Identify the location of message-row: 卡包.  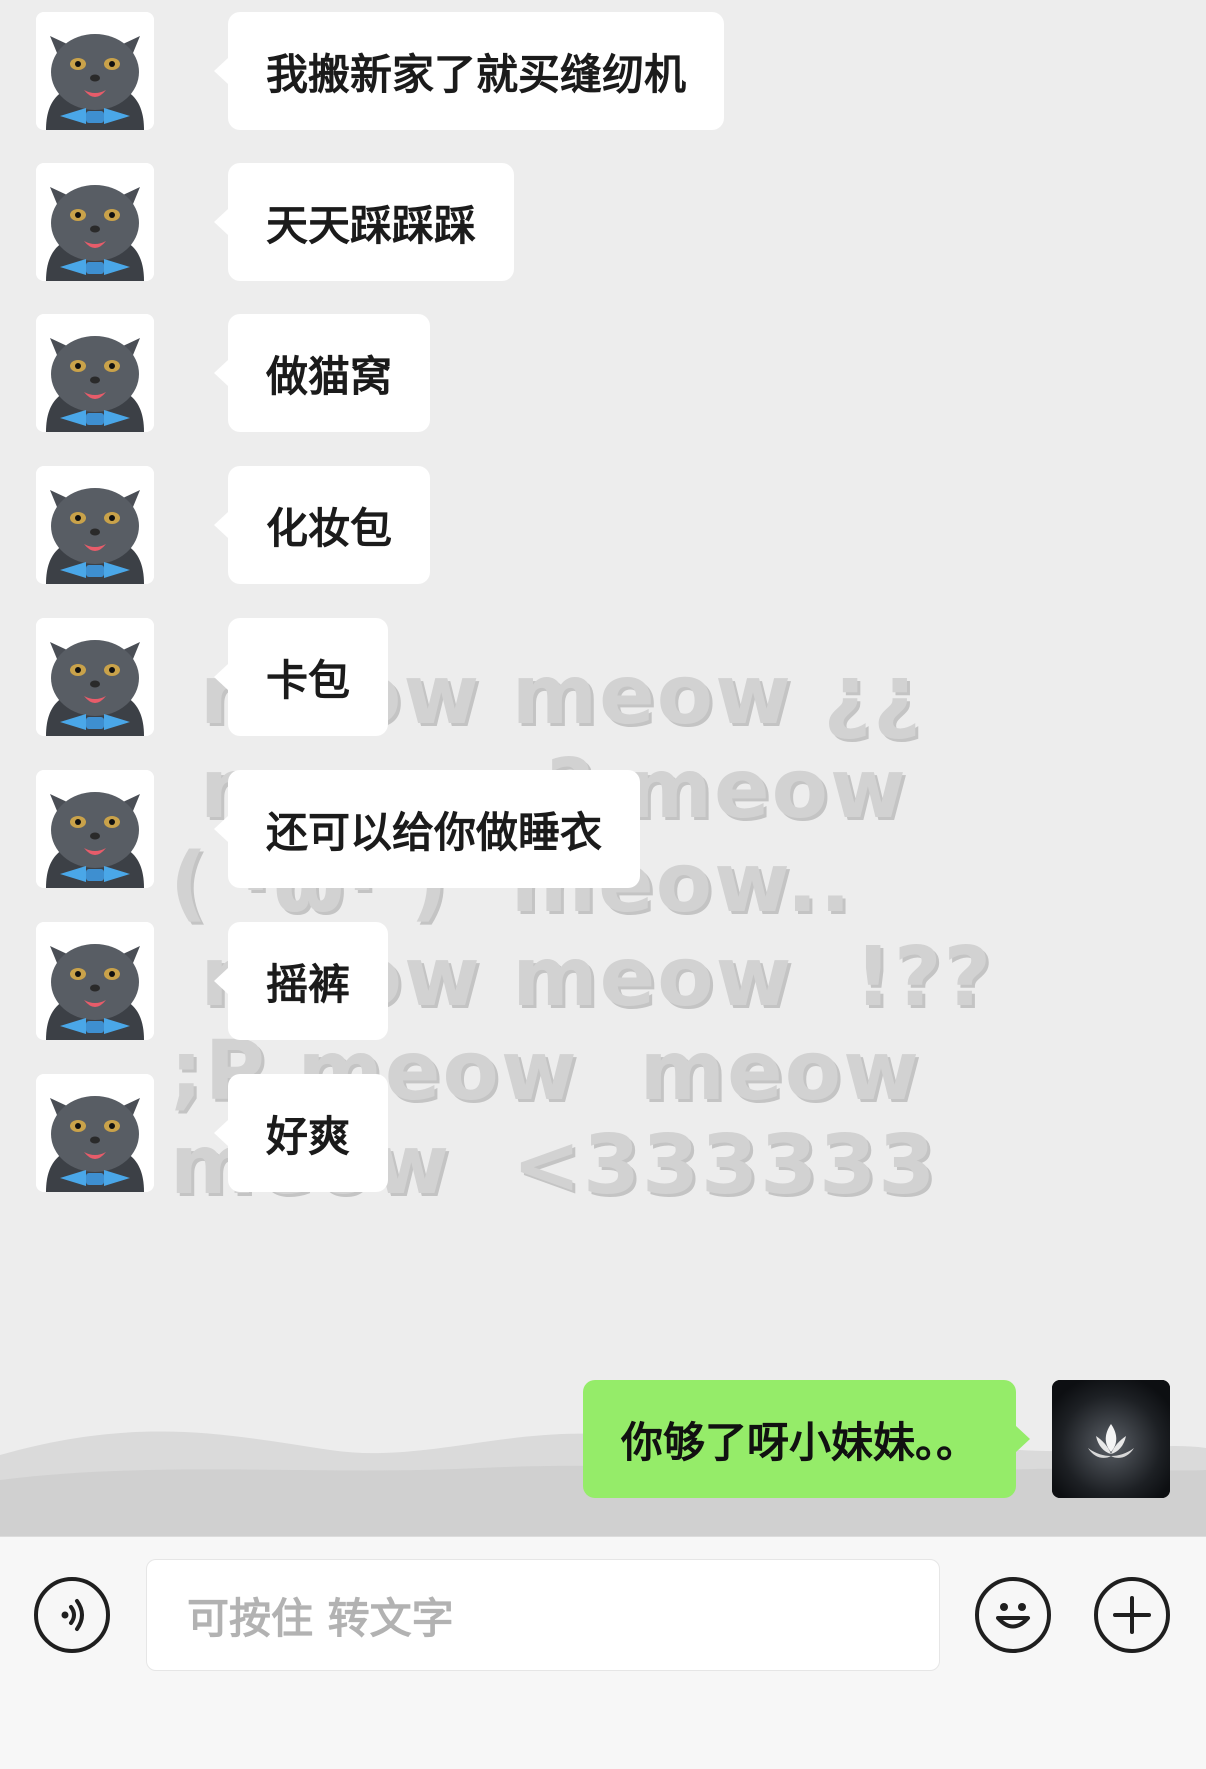
(212, 677).